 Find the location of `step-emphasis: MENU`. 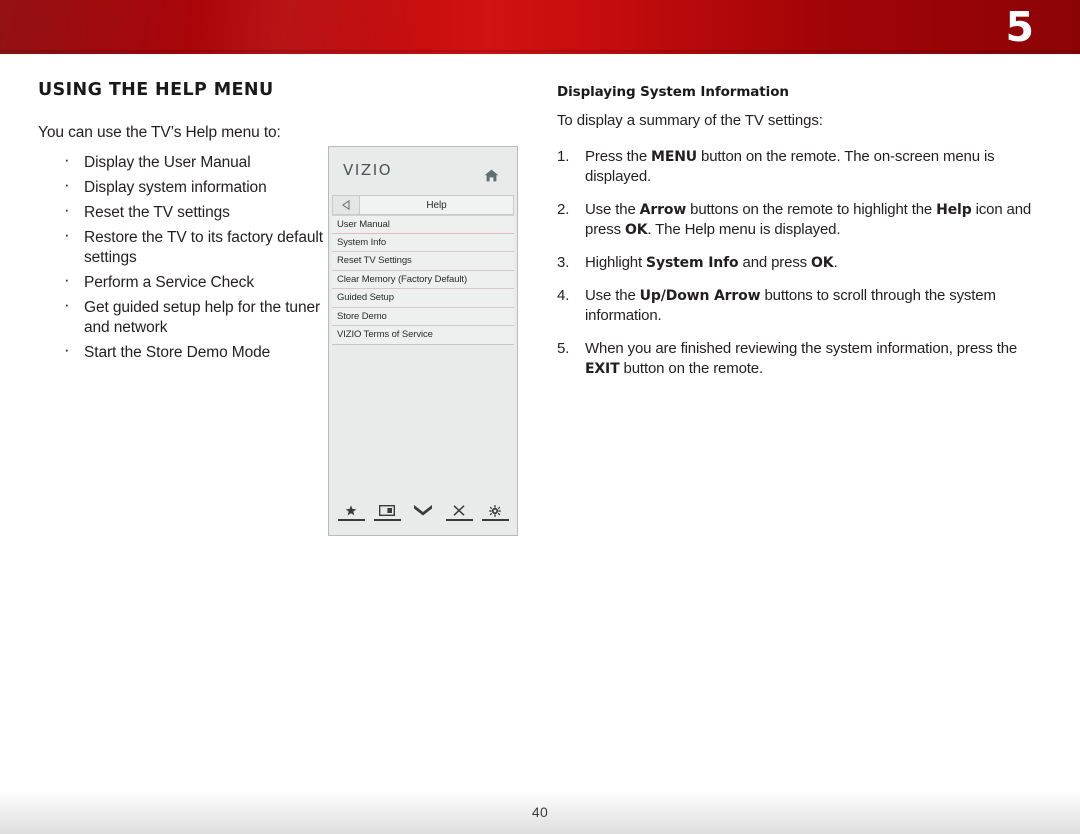

step-emphasis: MENU is located at coordinates (674, 157).